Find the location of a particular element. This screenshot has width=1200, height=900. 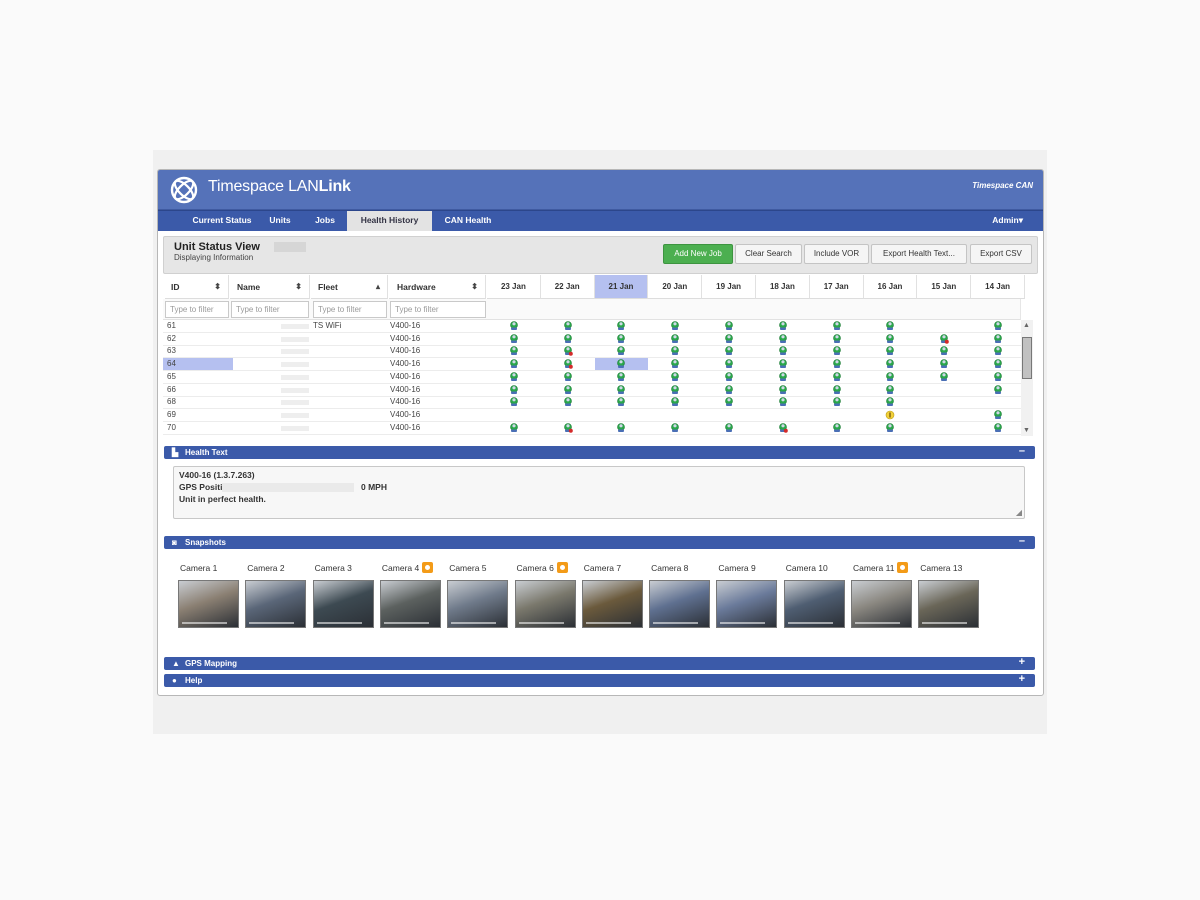

scroll-up-icon: ▲ is located at coordinates (1026, 325).